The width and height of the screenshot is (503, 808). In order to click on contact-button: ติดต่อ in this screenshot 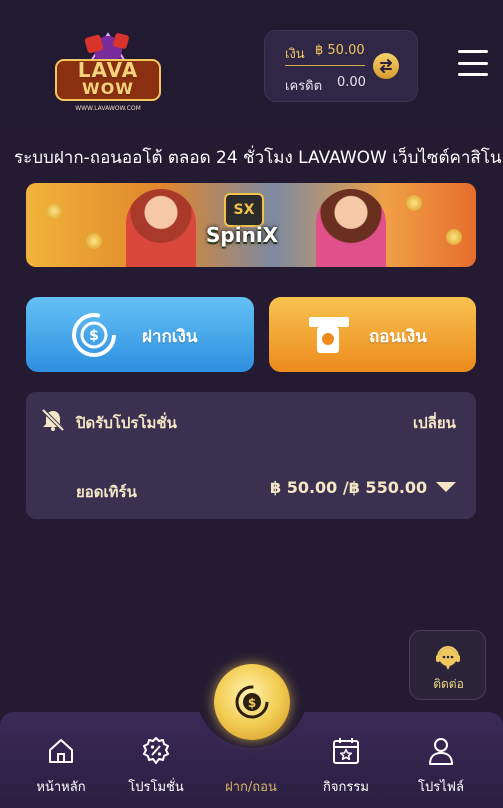, I will do `click(447, 665)`.